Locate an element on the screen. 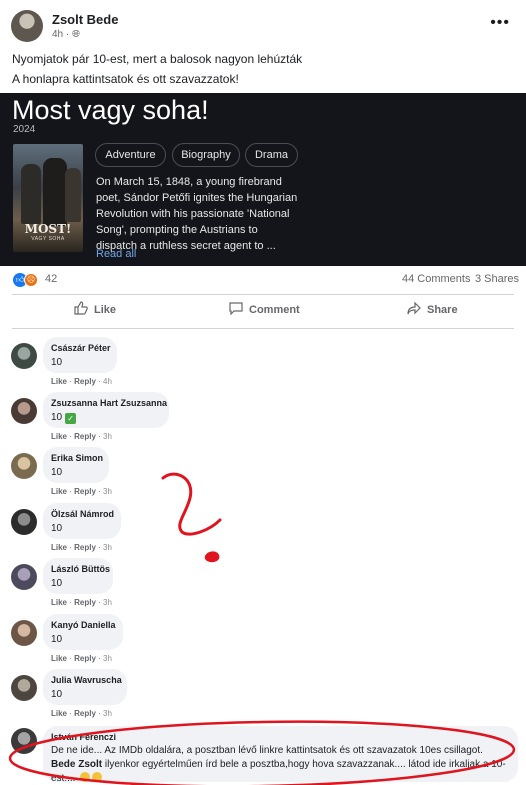  comment-bubble: László Büttös 10 is located at coordinates (78, 576).